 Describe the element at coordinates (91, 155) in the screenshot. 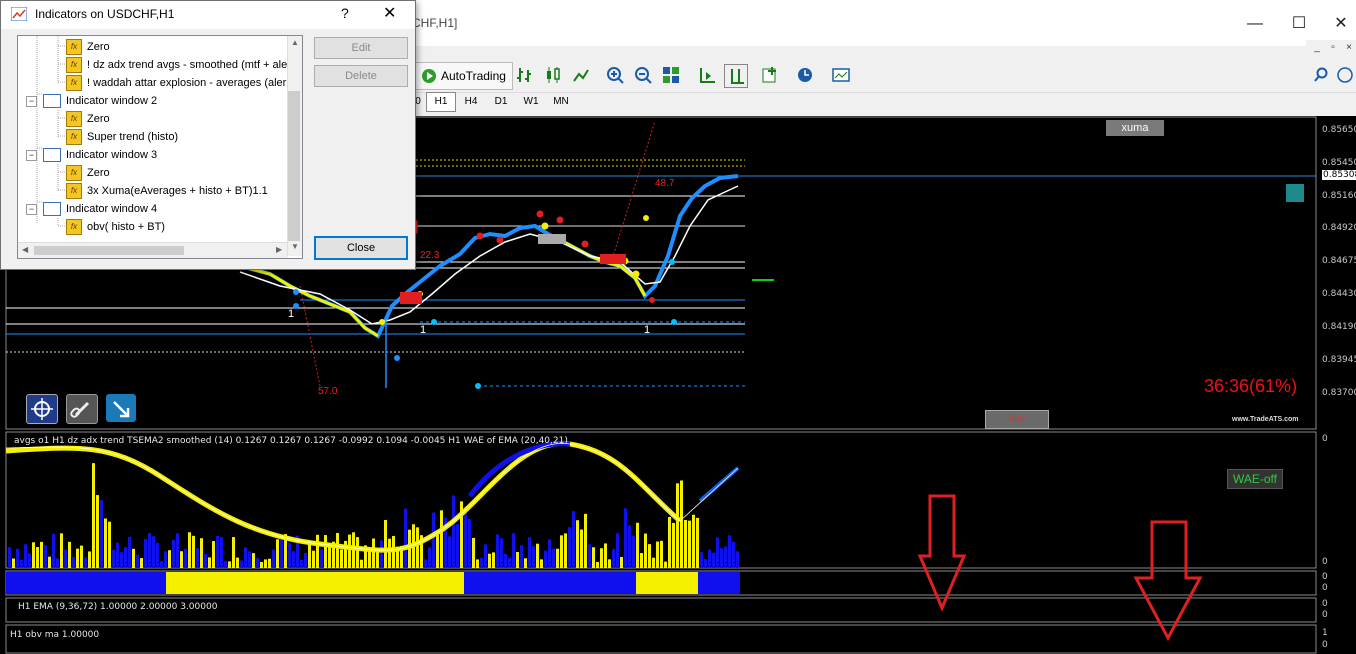

I see `tree-item-window: − Indicator window 3` at that location.